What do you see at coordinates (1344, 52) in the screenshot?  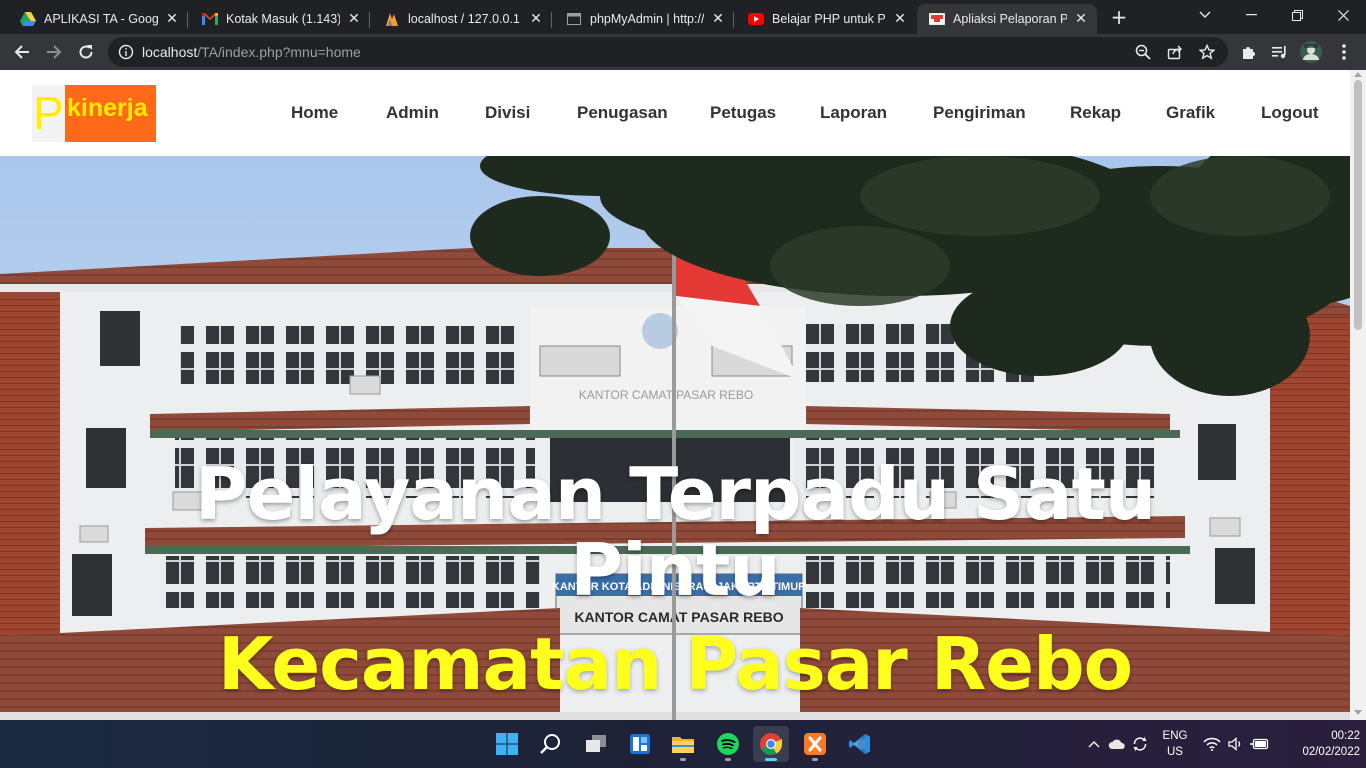 I see `kebab-menu-icon` at bounding box center [1344, 52].